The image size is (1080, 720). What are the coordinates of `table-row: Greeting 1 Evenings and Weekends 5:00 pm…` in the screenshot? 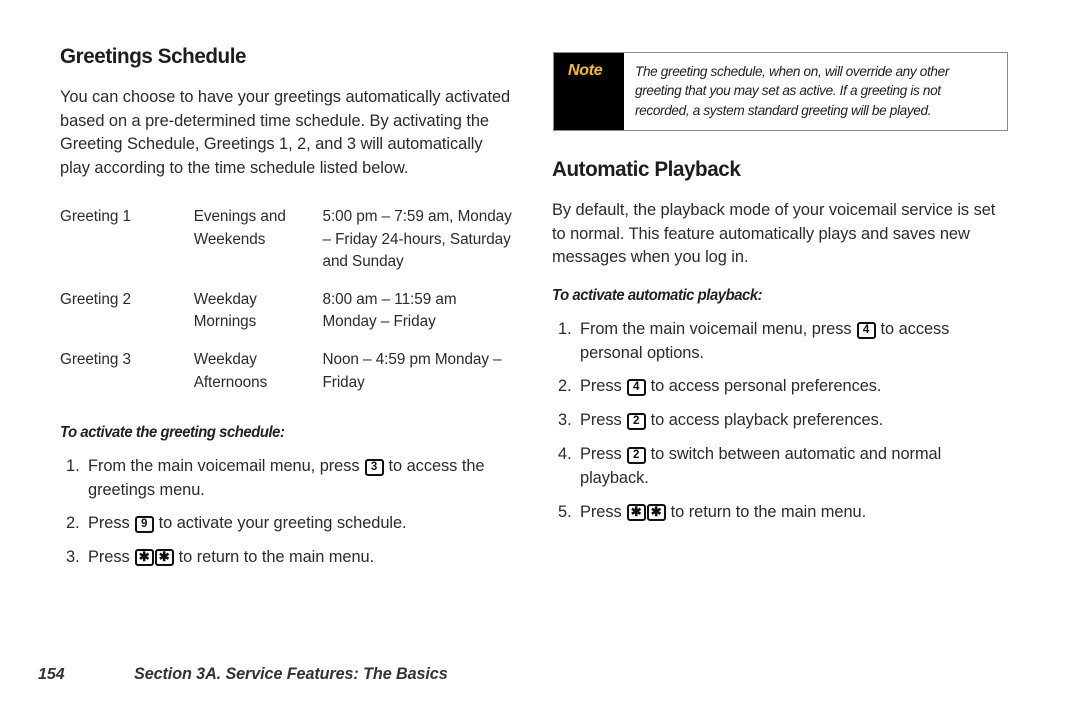 It's located at (286, 247).